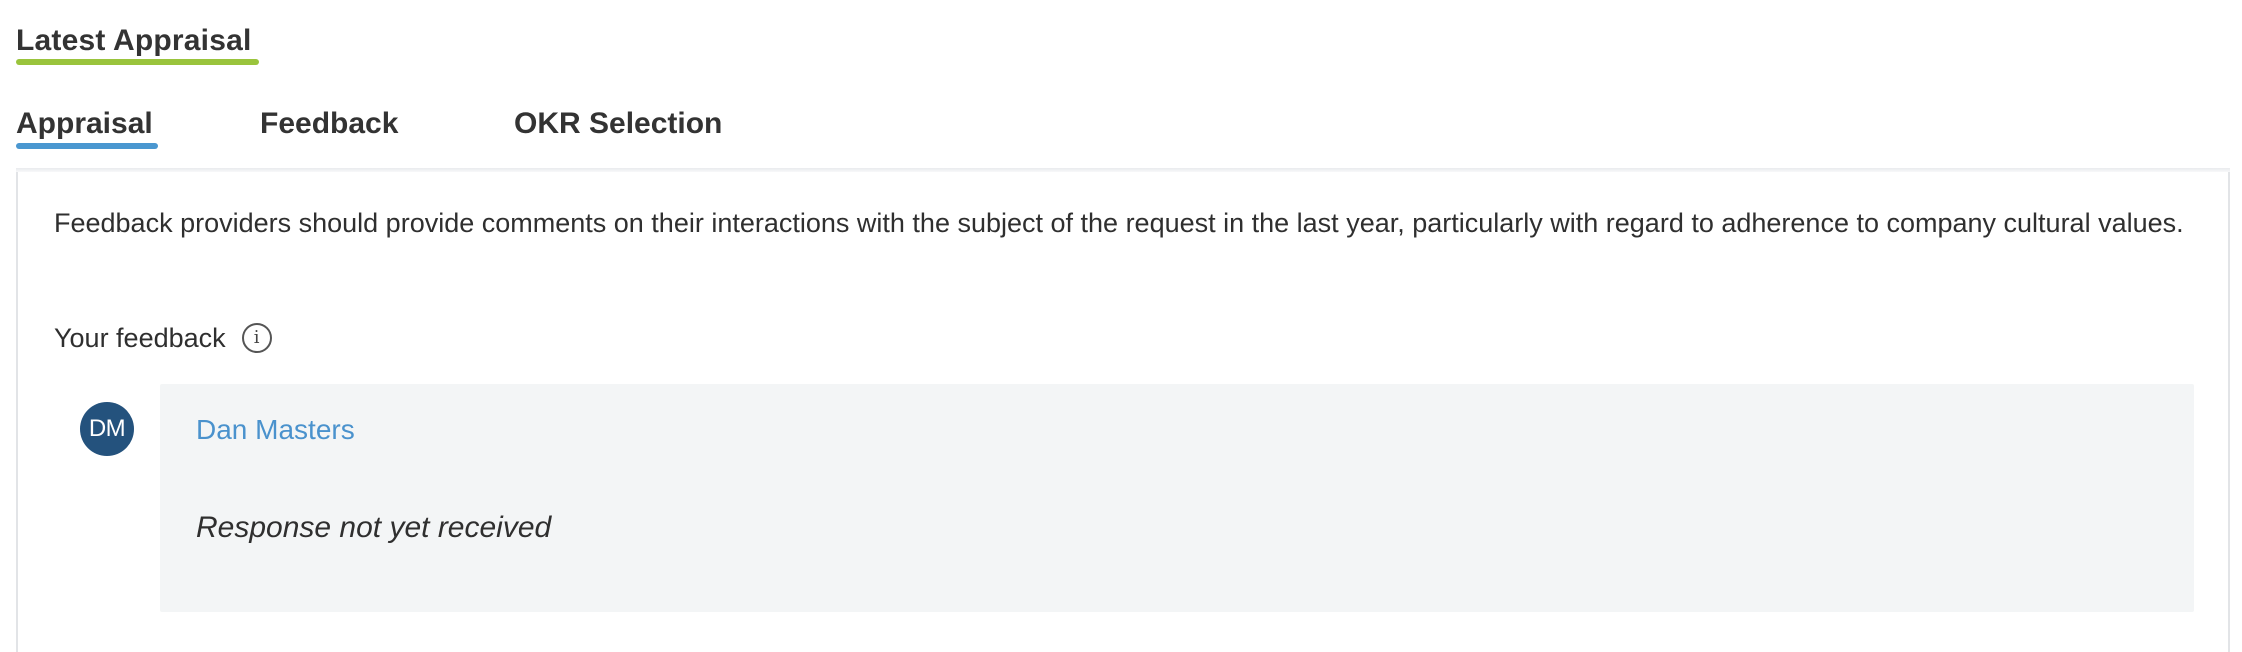 The height and width of the screenshot is (652, 2242). Describe the element at coordinates (275, 430) in the screenshot. I see `responder-name-link: Dan Masters` at that location.